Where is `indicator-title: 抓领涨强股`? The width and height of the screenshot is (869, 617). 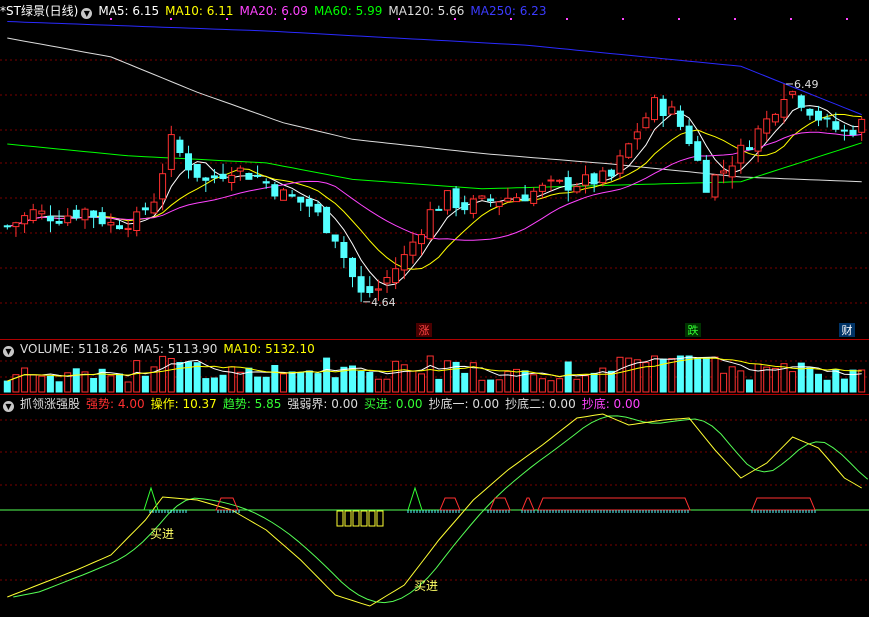
indicator-title: 抓领涨强股 is located at coordinates (50, 404).